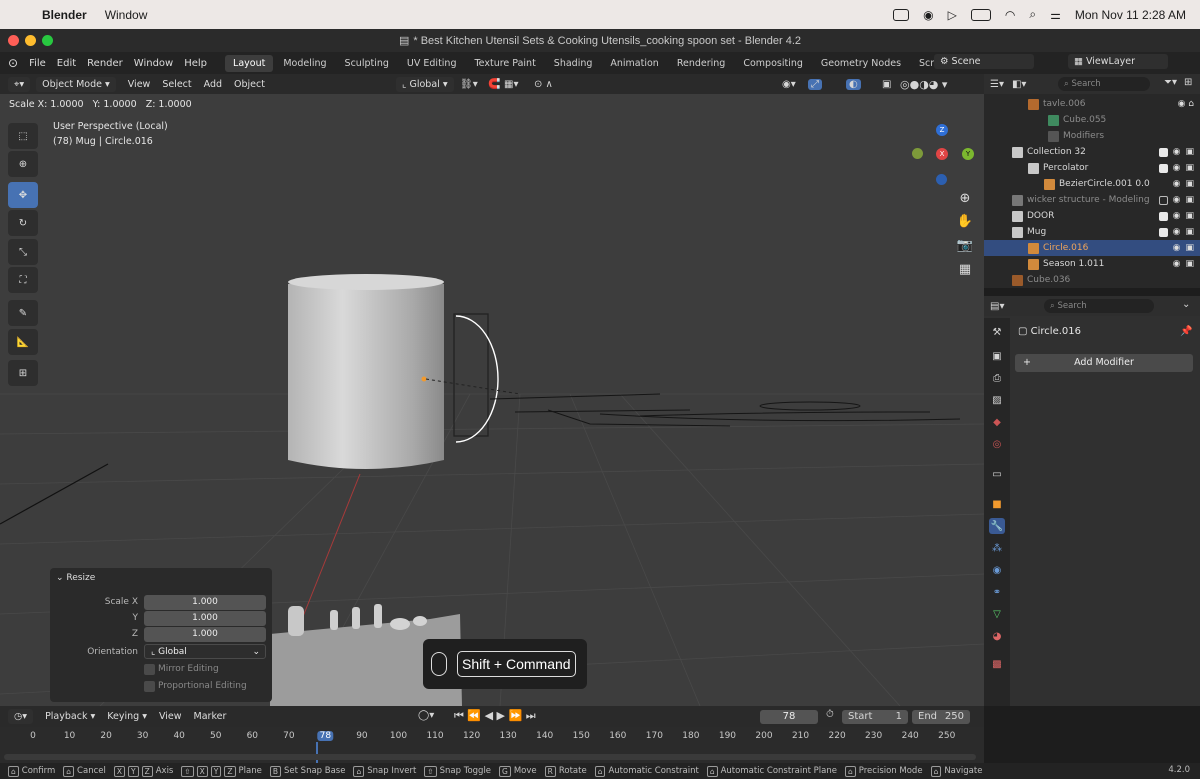  Describe the element at coordinates (19, 84) in the screenshot. I see `editor-type-button: ⌖▾` at that location.